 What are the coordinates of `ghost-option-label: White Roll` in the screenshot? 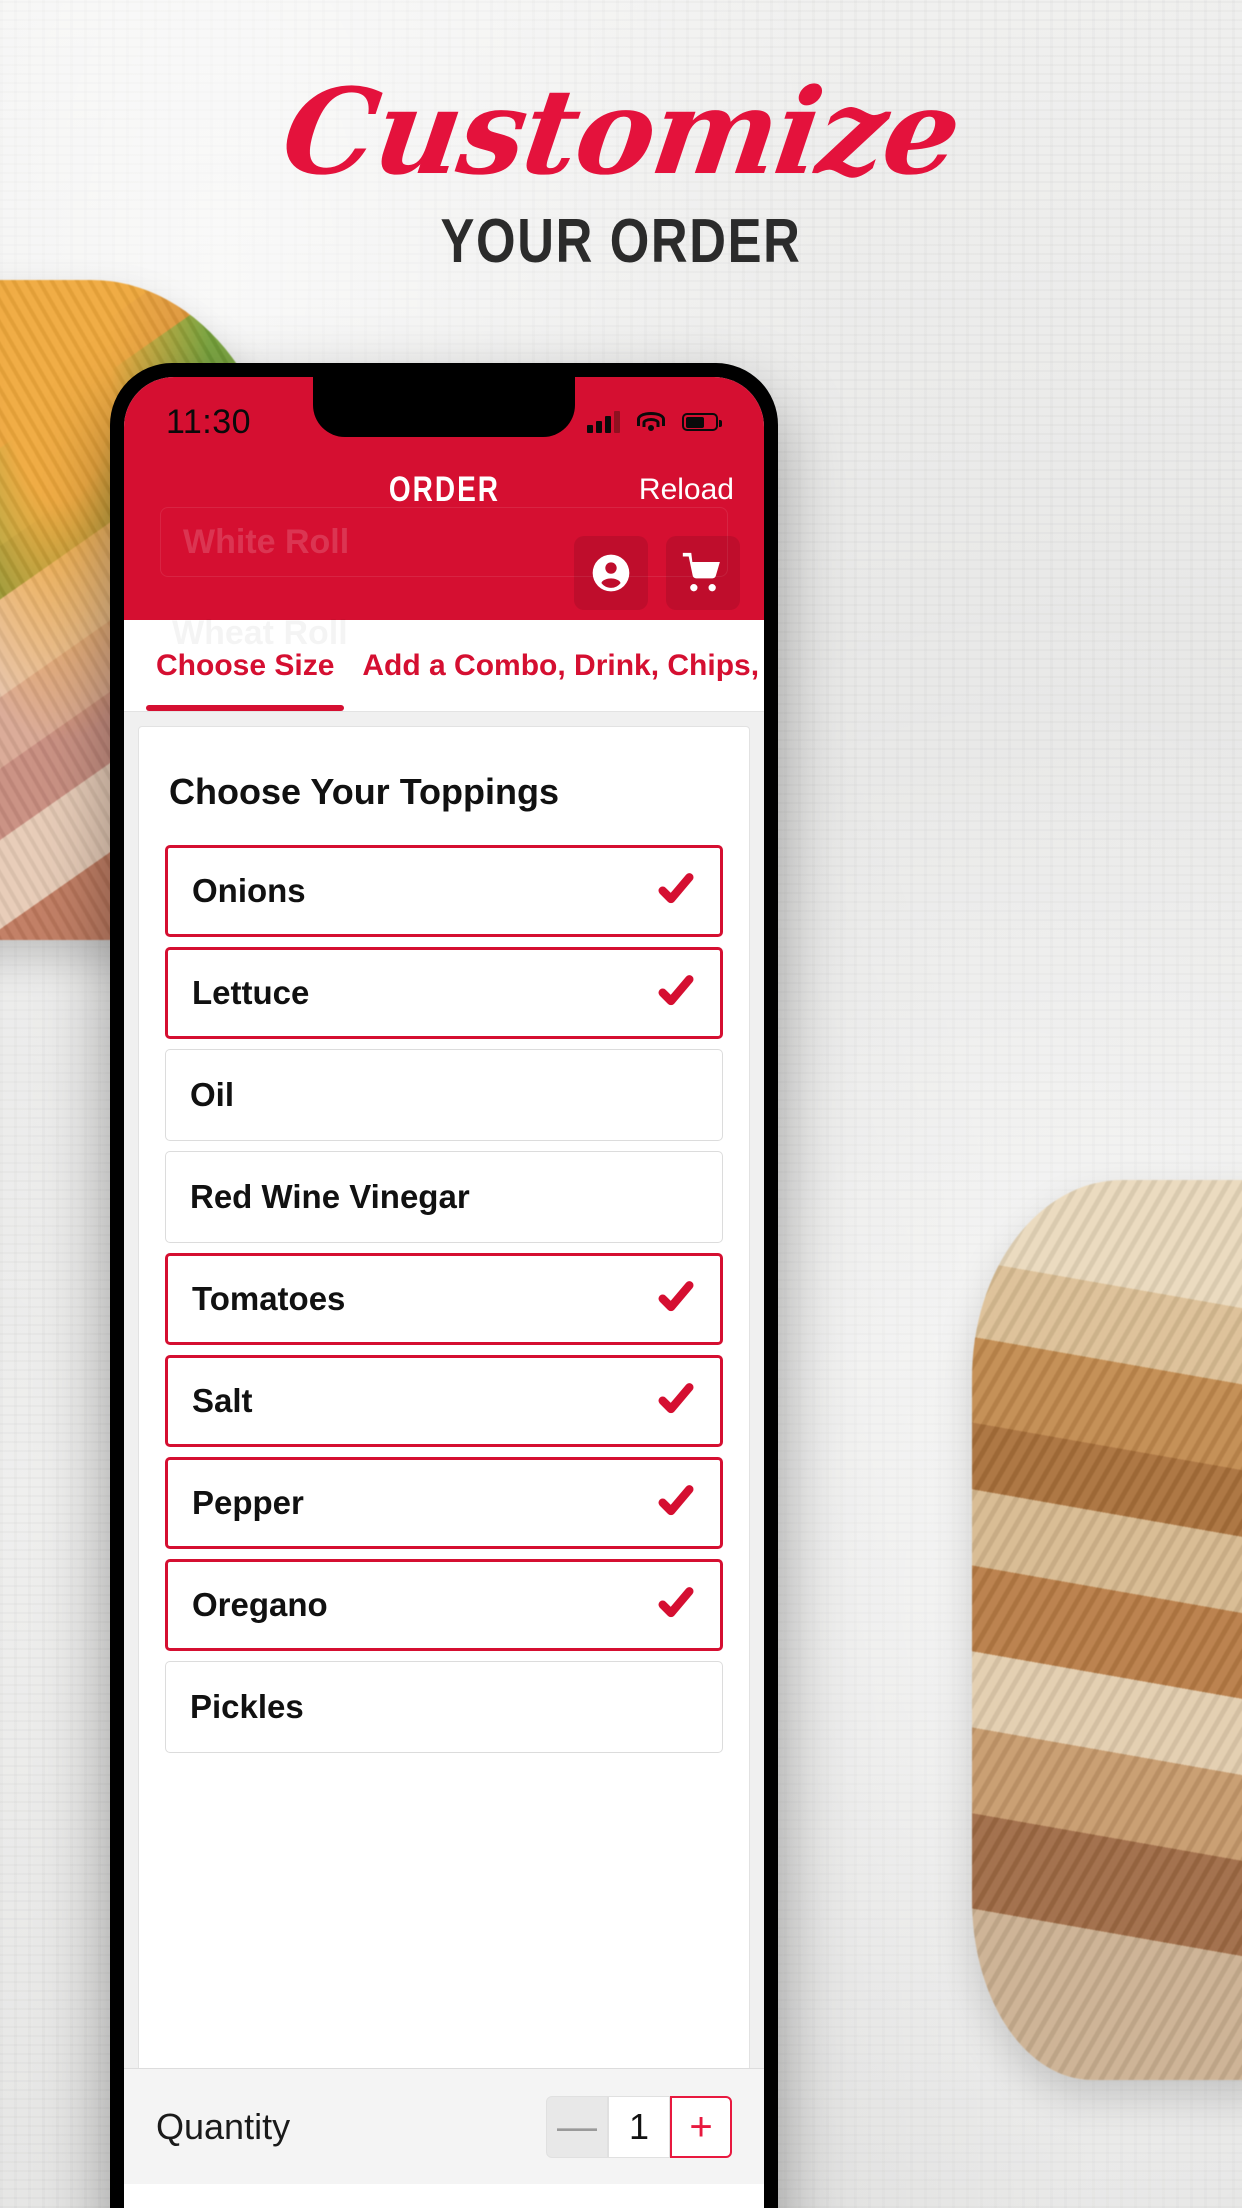 It's located at (266, 541).